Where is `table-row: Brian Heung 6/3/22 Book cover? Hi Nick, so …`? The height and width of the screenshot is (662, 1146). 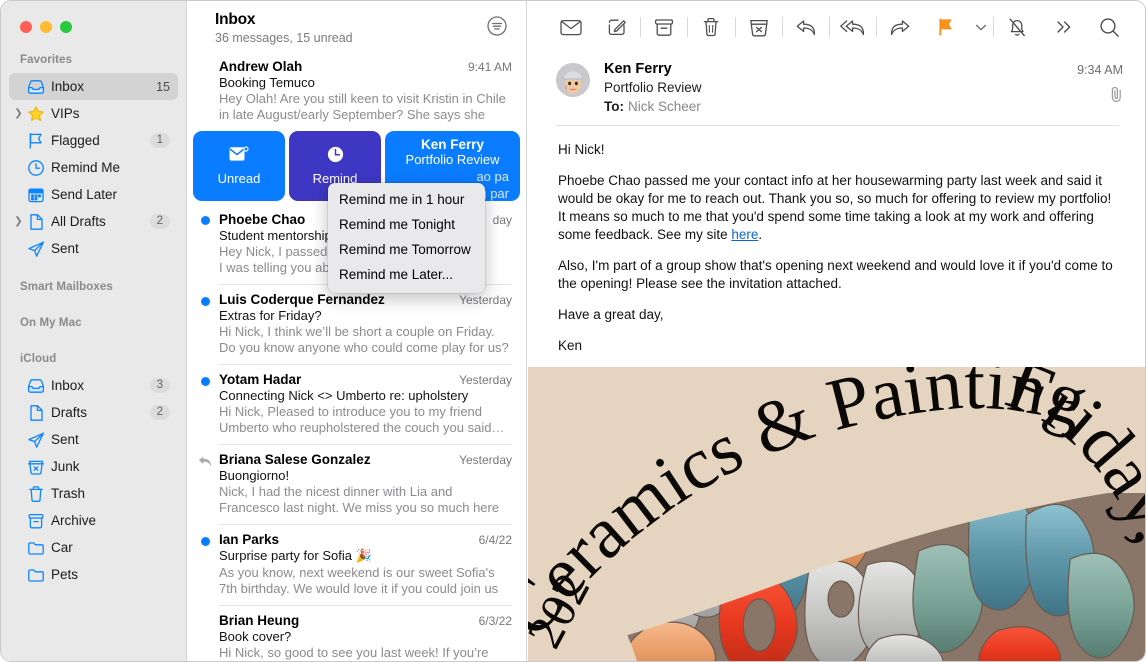
table-row: Brian Heung 6/3/22 Book cover? Hi Nick, so … is located at coordinates (356, 633).